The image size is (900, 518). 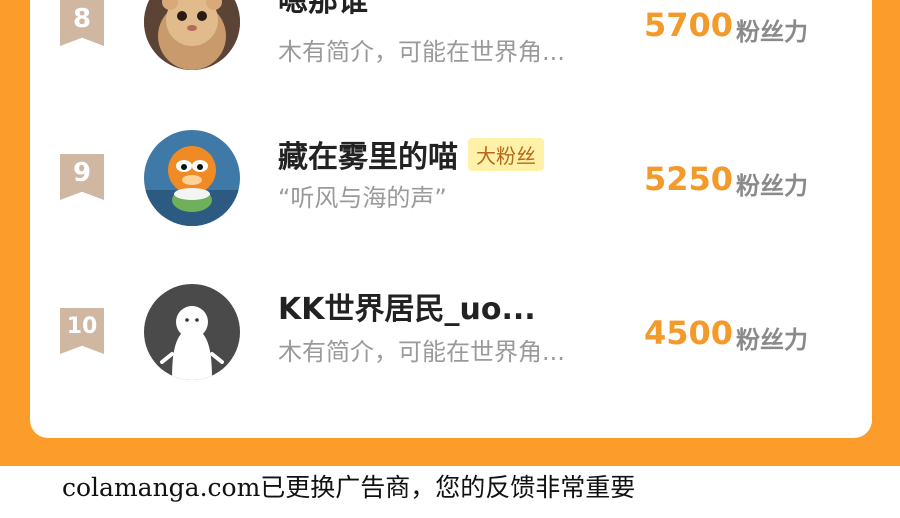 I want to click on rank-badge: 10, so click(x=82, y=331).